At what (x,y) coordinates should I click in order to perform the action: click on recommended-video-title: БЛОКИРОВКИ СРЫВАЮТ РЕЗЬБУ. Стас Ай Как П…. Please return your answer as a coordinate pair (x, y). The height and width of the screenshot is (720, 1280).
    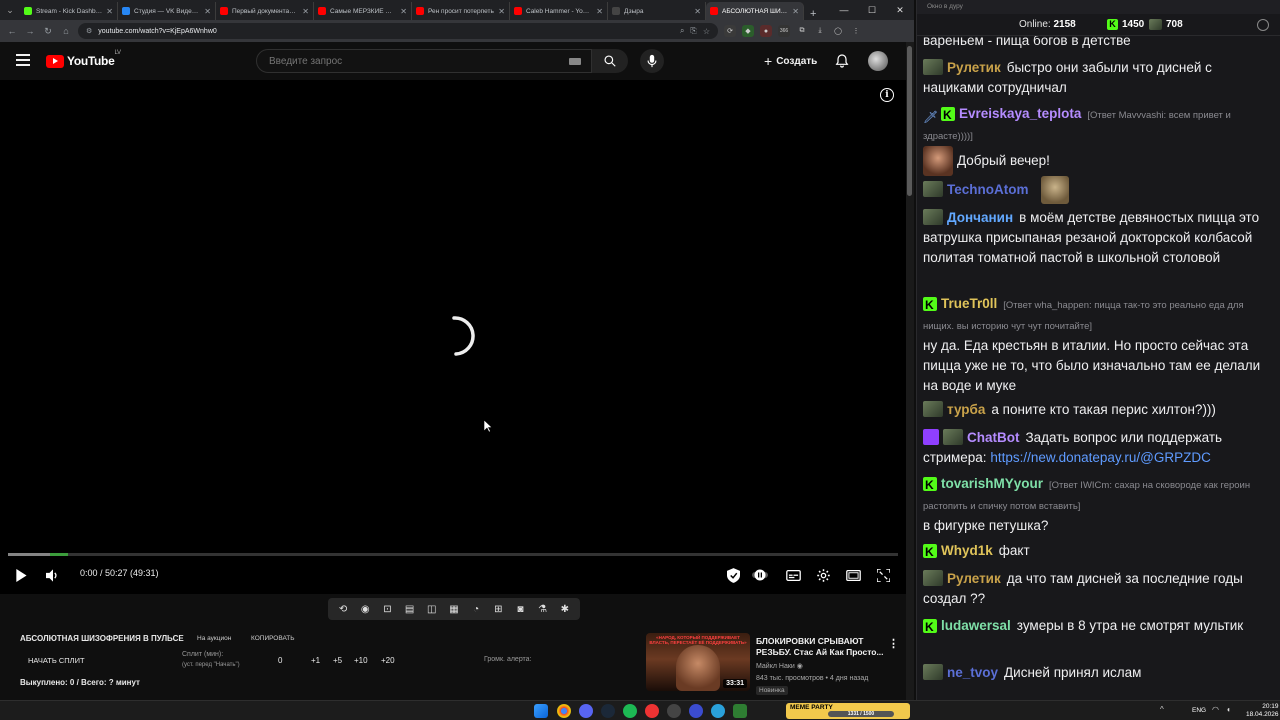
    Looking at the image, I should click on (821, 647).